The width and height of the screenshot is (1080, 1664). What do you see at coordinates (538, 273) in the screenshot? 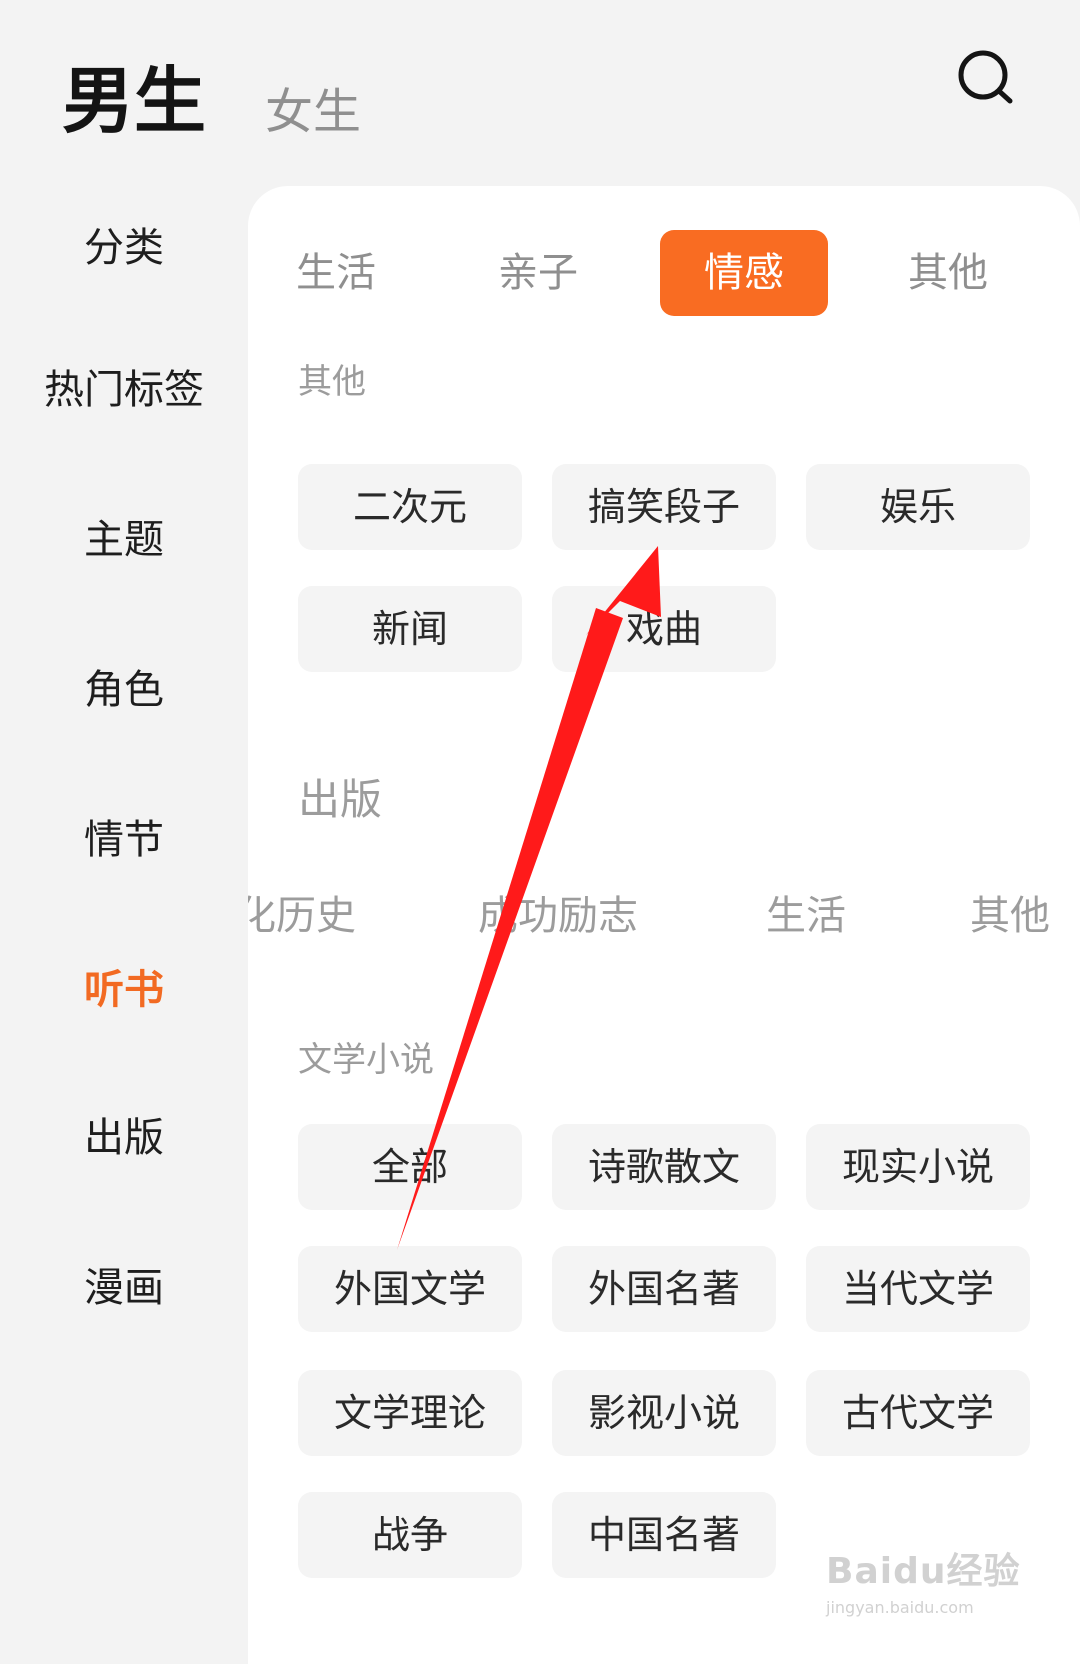
I see `tab-parenting: 亲子` at bounding box center [538, 273].